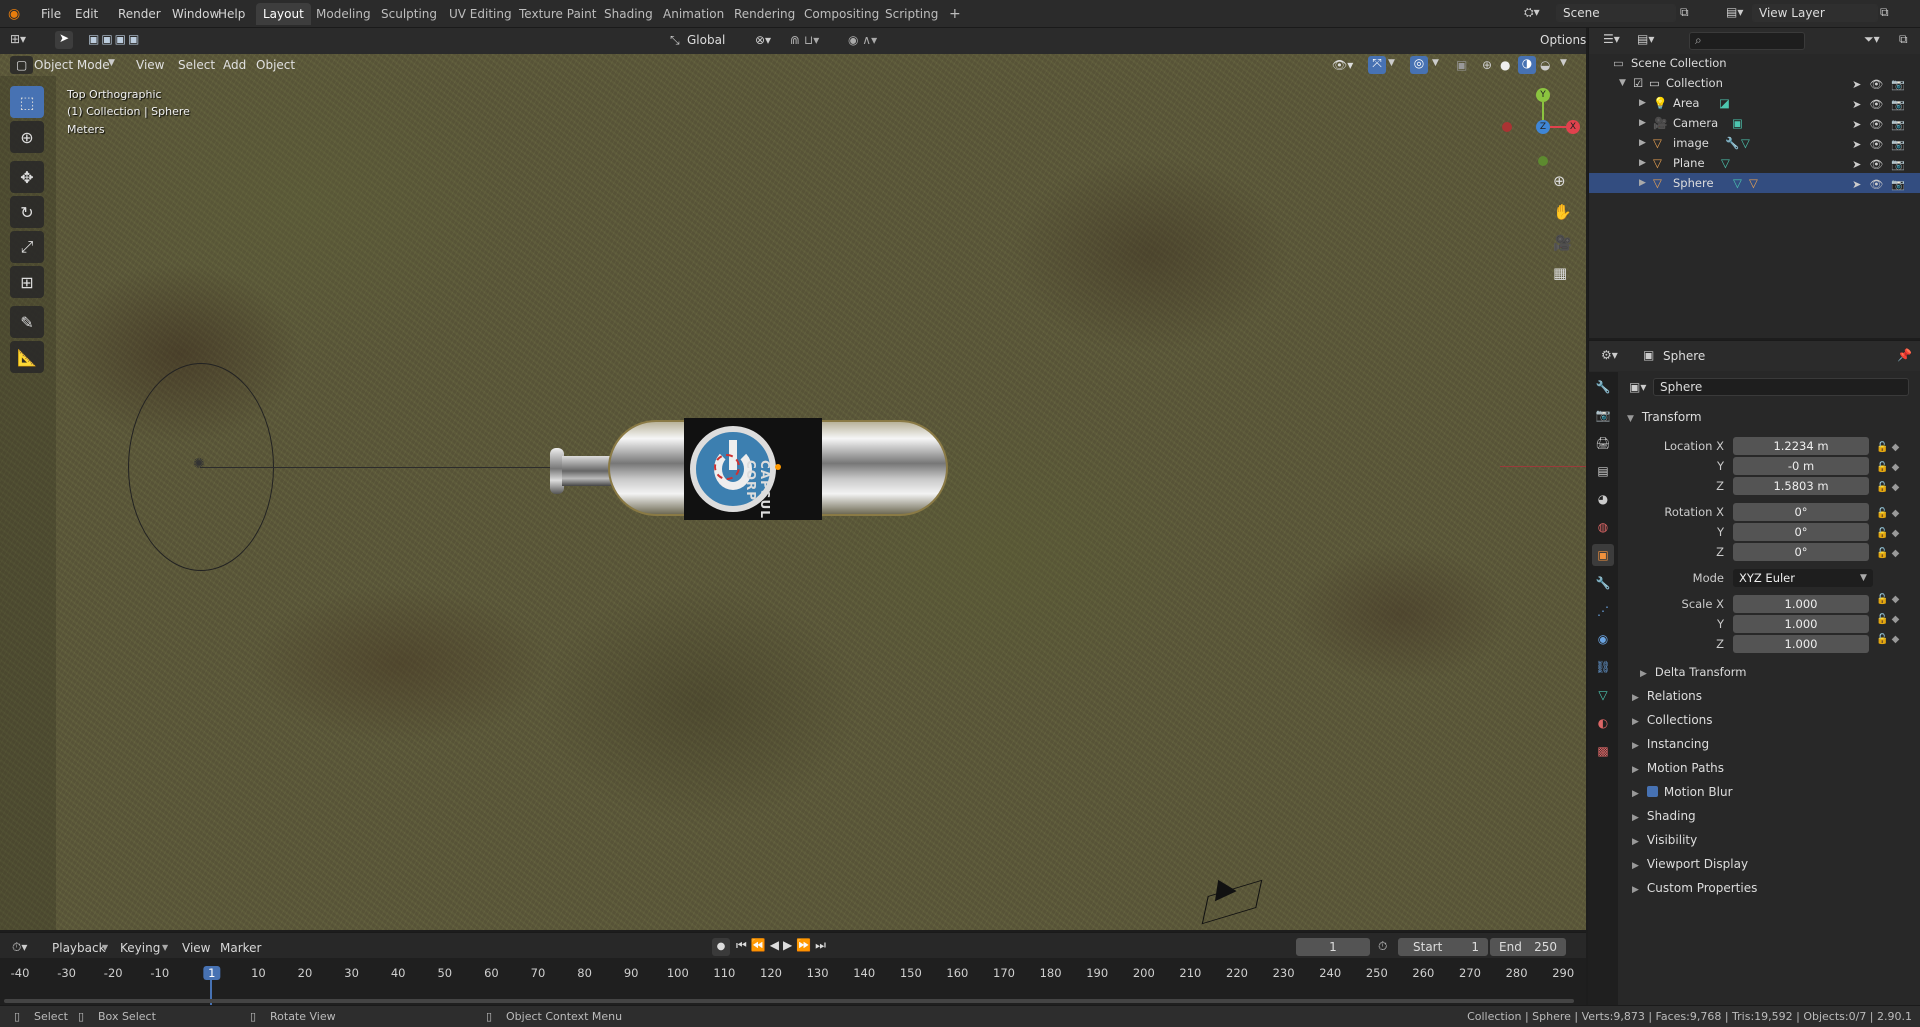 This screenshot has height=1027, width=1920. What do you see at coordinates (1664, 840) in the screenshot?
I see `panel-visibility: ▶ Visibility` at bounding box center [1664, 840].